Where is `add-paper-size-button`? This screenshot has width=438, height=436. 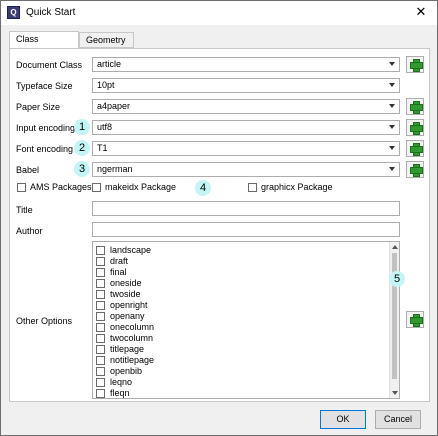
add-paper-size-button is located at coordinates (415, 106).